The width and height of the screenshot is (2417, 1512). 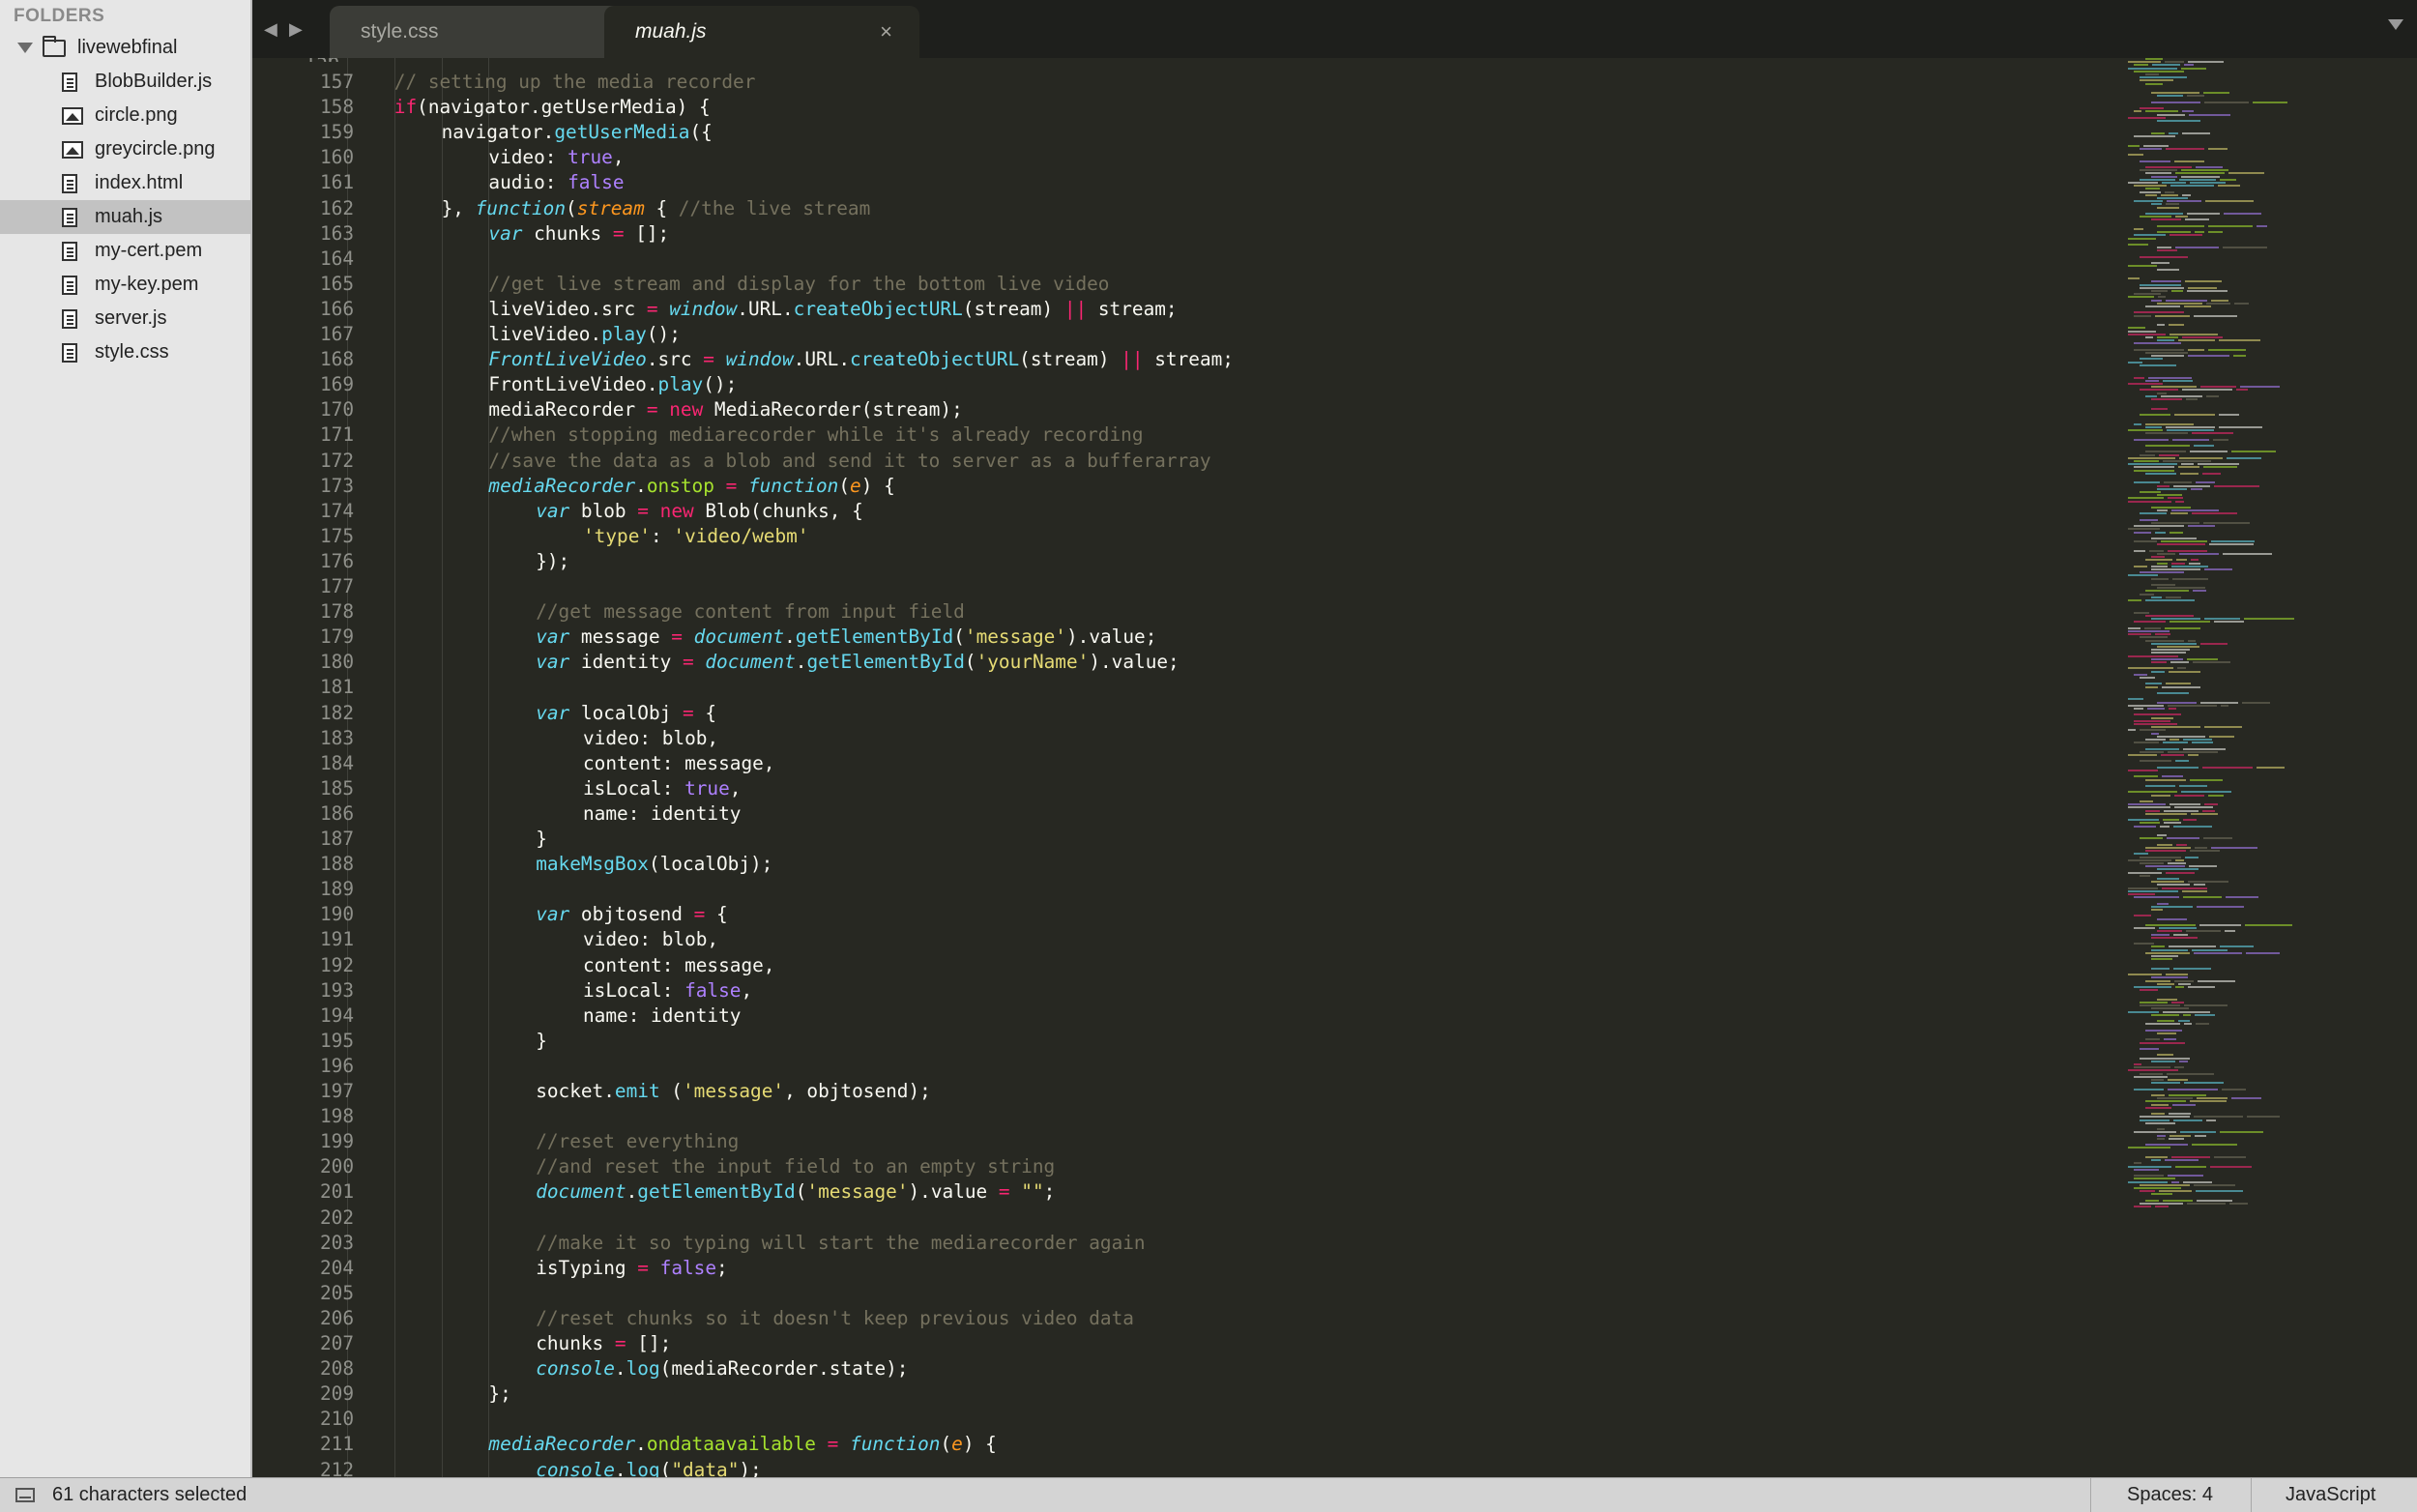 What do you see at coordinates (1170, 486) in the screenshot?
I see `code-line: 173 mediaRecorder.onstop = function(e) {` at bounding box center [1170, 486].